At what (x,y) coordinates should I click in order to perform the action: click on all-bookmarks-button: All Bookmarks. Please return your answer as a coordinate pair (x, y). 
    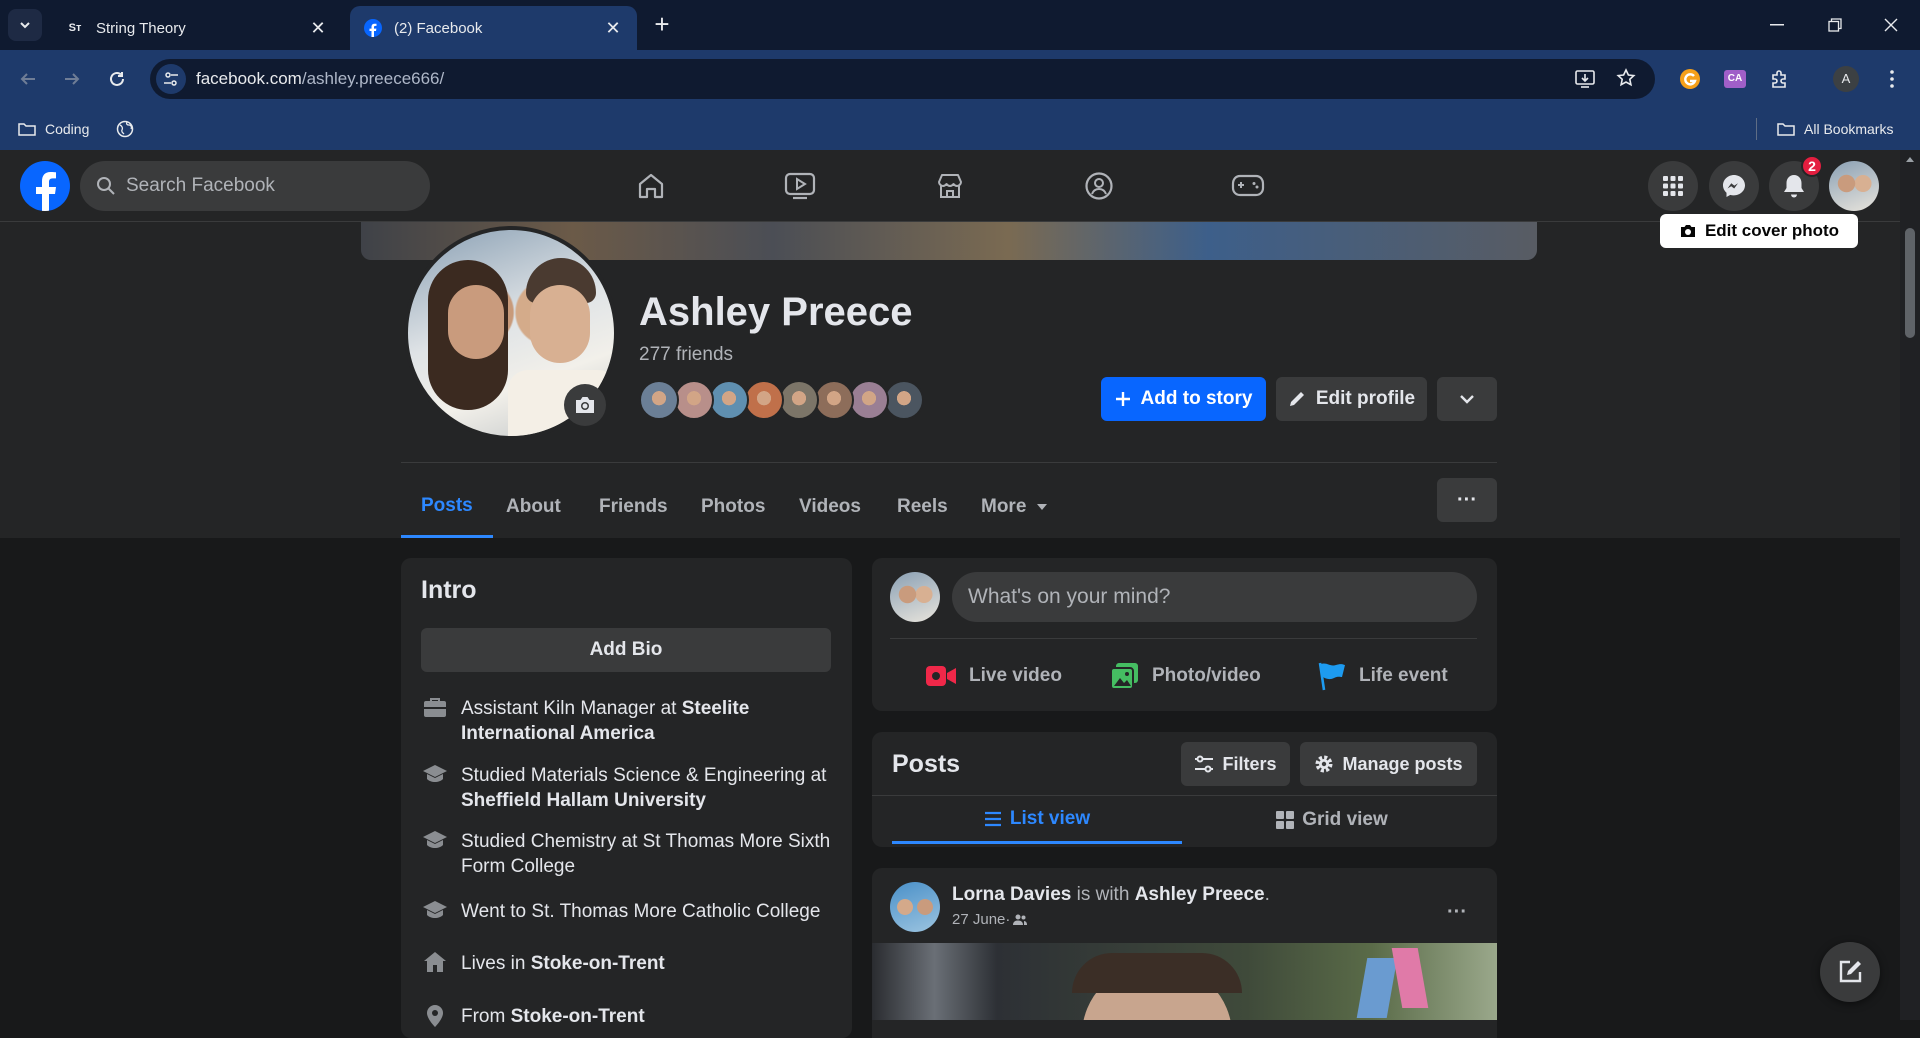
    Looking at the image, I should click on (1835, 129).